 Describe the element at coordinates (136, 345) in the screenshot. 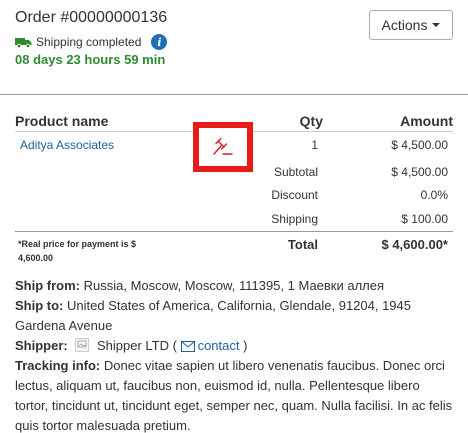

I see `shipper-name: Shipper LTD (` at that location.